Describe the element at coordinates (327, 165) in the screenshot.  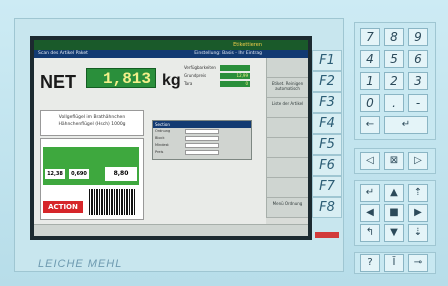
I see `f6-key: F6` at that location.